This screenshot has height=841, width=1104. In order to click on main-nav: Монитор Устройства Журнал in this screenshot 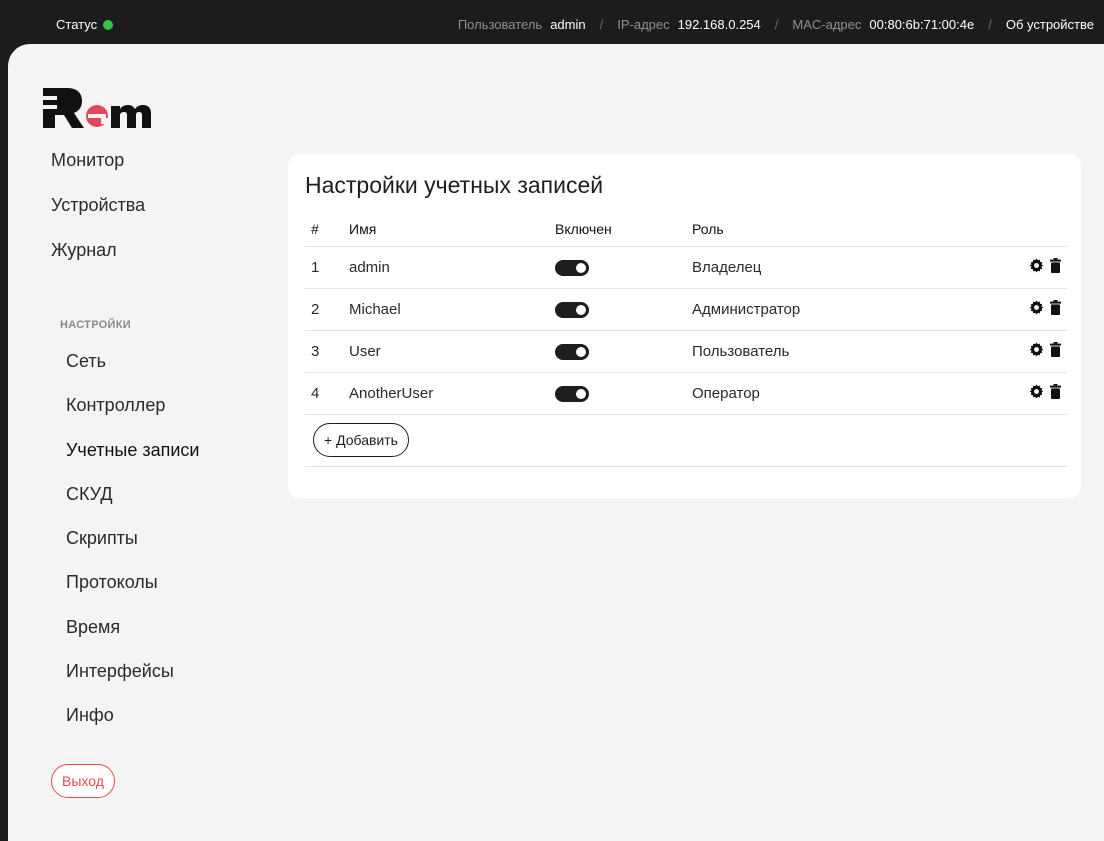, I will do `click(98, 215)`.